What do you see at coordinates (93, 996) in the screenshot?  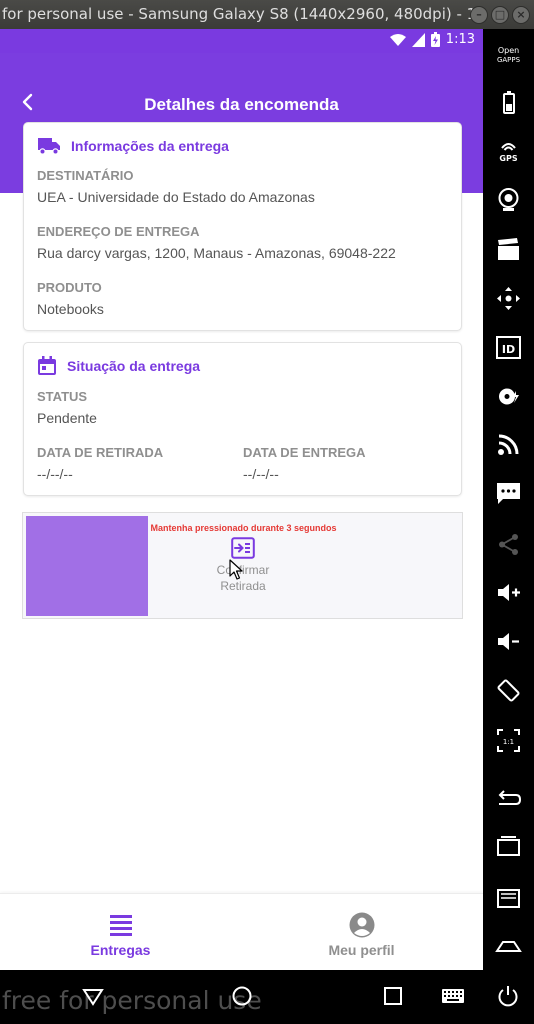 I see `back-triangle-icon` at bounding box center [93, 996].